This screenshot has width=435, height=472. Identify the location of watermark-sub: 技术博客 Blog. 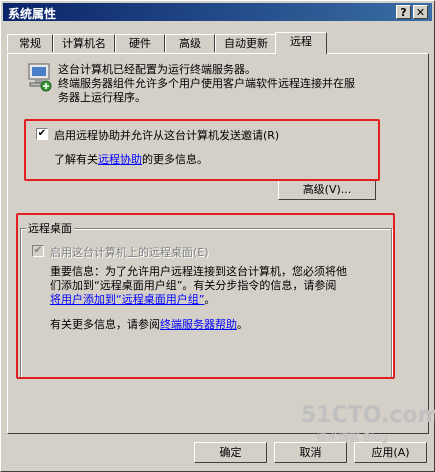
(352, 437).